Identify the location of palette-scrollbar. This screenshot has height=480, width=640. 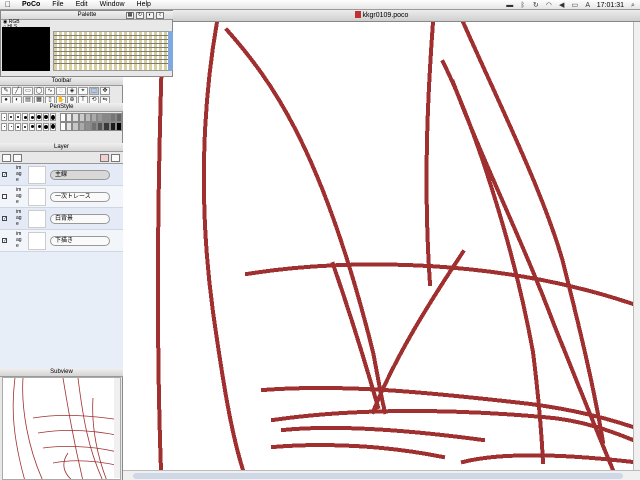
(170, 51).